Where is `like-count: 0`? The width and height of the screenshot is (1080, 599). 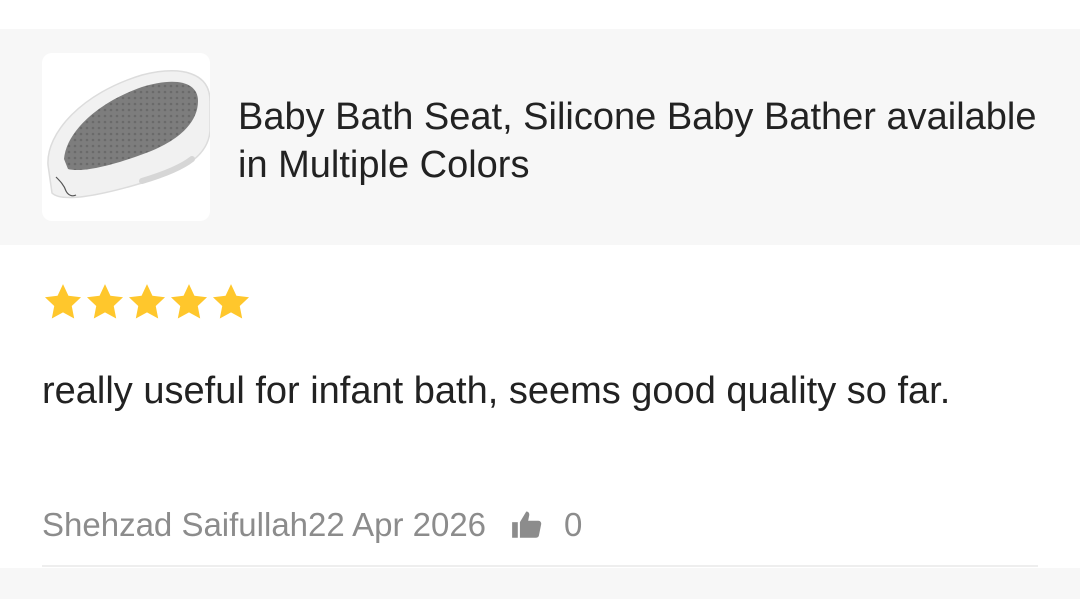
like-count: 0 is located at coordinates (573, 524).